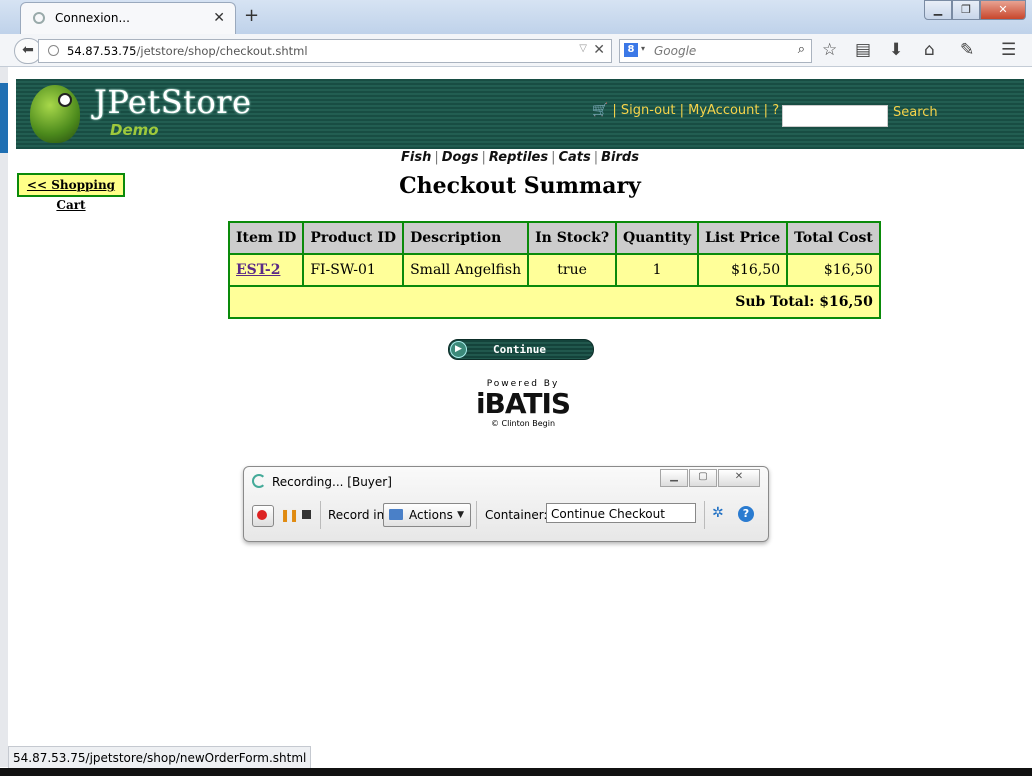 The width and height of the screenshot is (1032, 776). Describe the element at coordinates (896, 50) in the screenshot. I see `download-icon: ⬇` at that location.